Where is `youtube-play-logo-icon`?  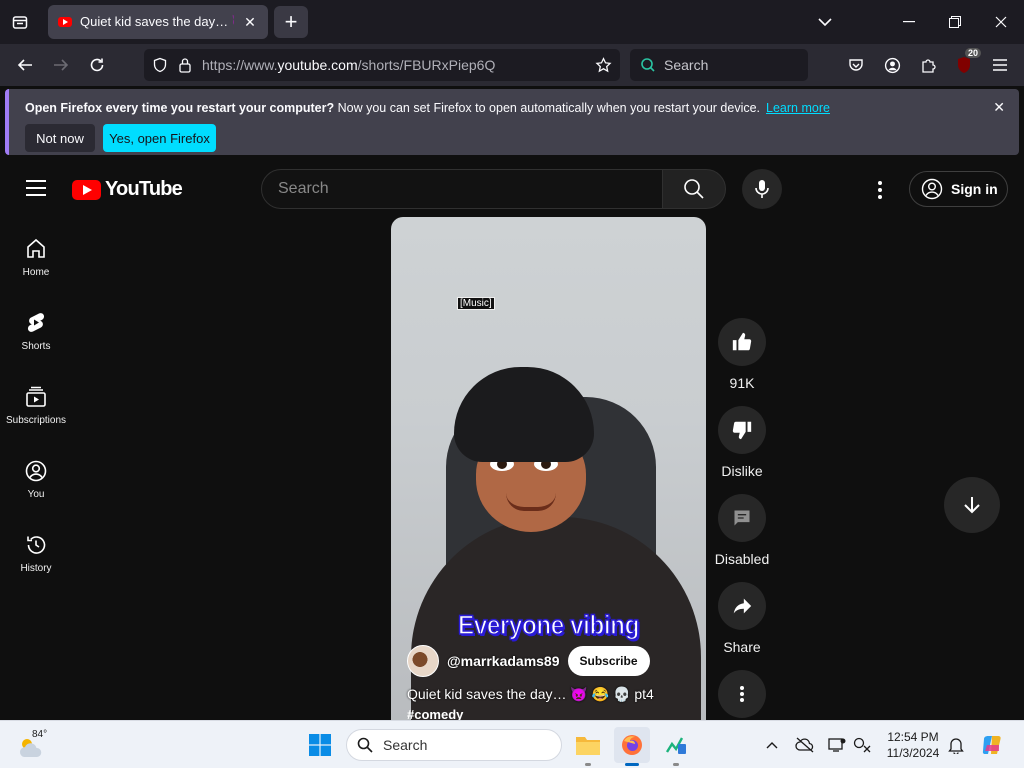
youtube-play-logo-icon is located at coordinates (86, 189).